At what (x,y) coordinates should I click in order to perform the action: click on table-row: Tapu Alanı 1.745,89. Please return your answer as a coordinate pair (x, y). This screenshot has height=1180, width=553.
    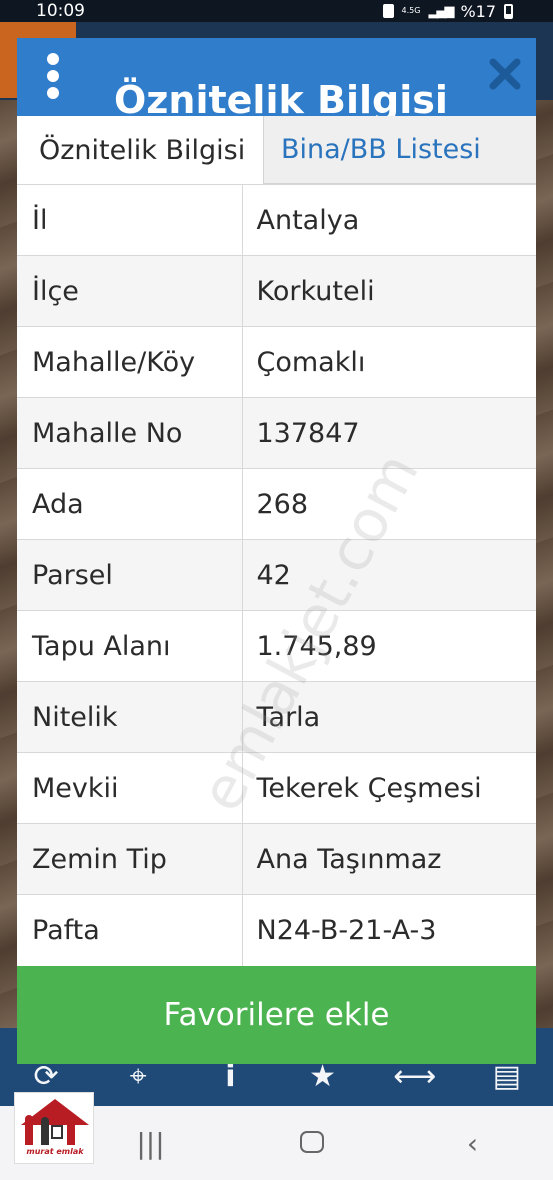
    Looking at the image, I should click on (276, 646).